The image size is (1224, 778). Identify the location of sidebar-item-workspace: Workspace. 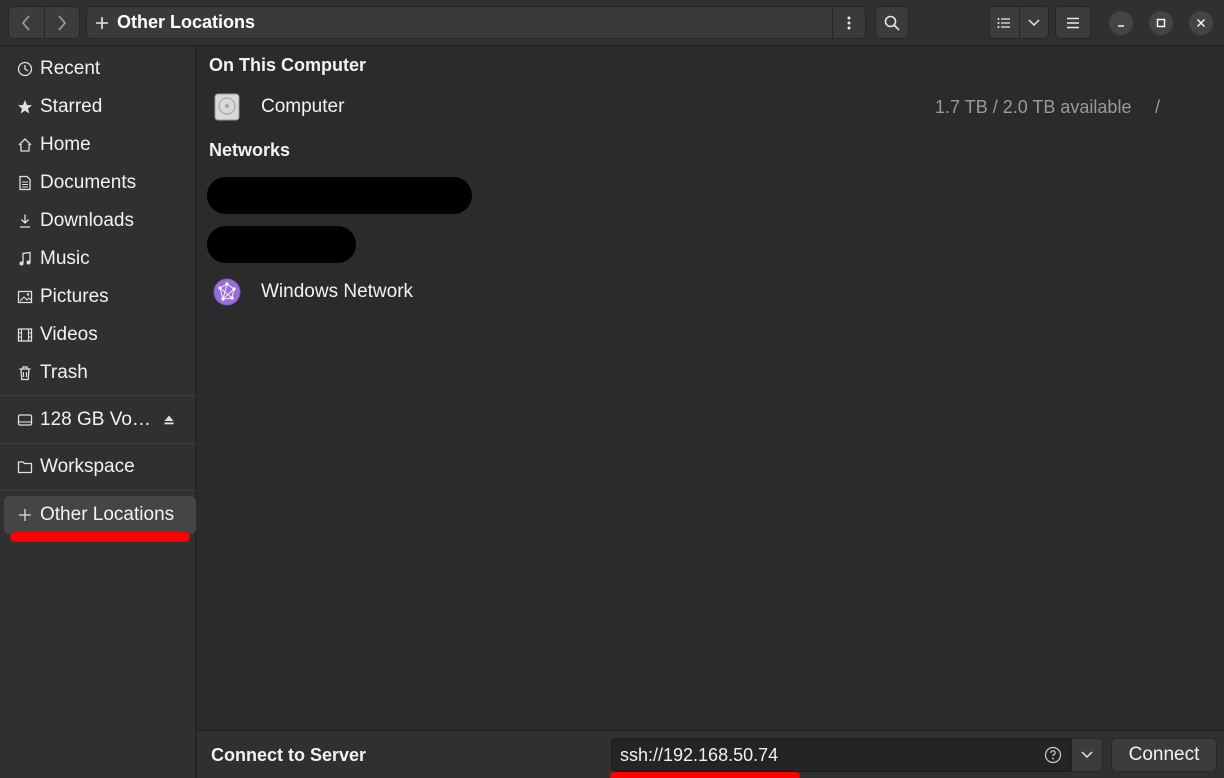
(100, 467).